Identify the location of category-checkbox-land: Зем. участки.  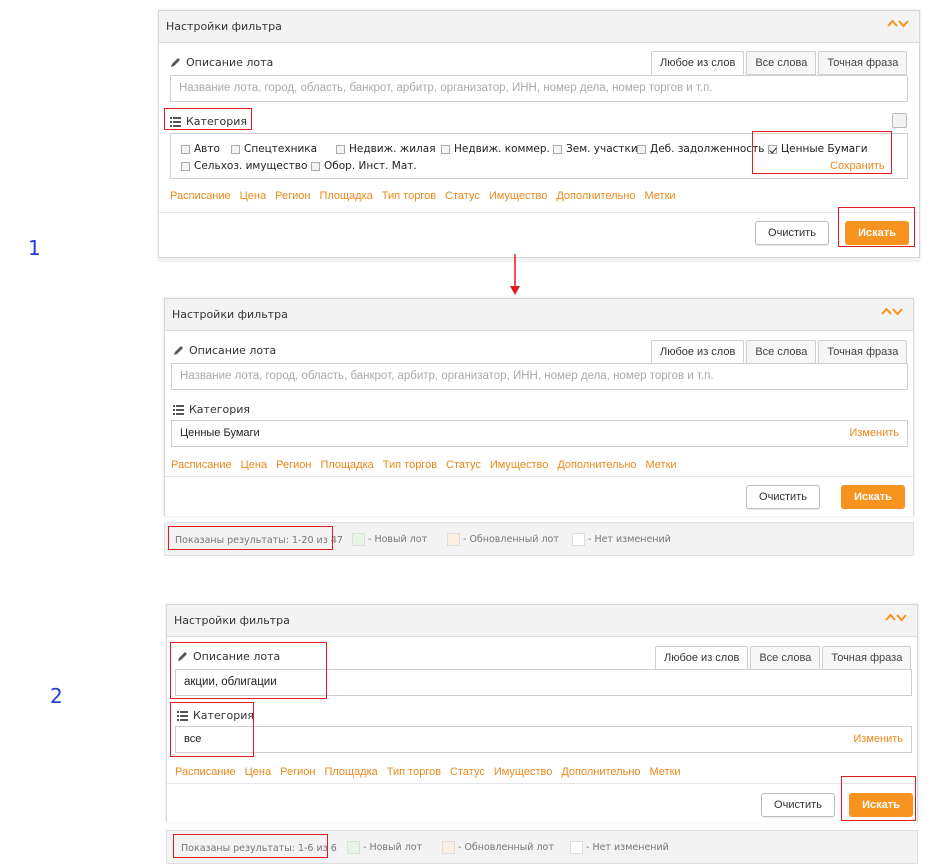
(595, 149).